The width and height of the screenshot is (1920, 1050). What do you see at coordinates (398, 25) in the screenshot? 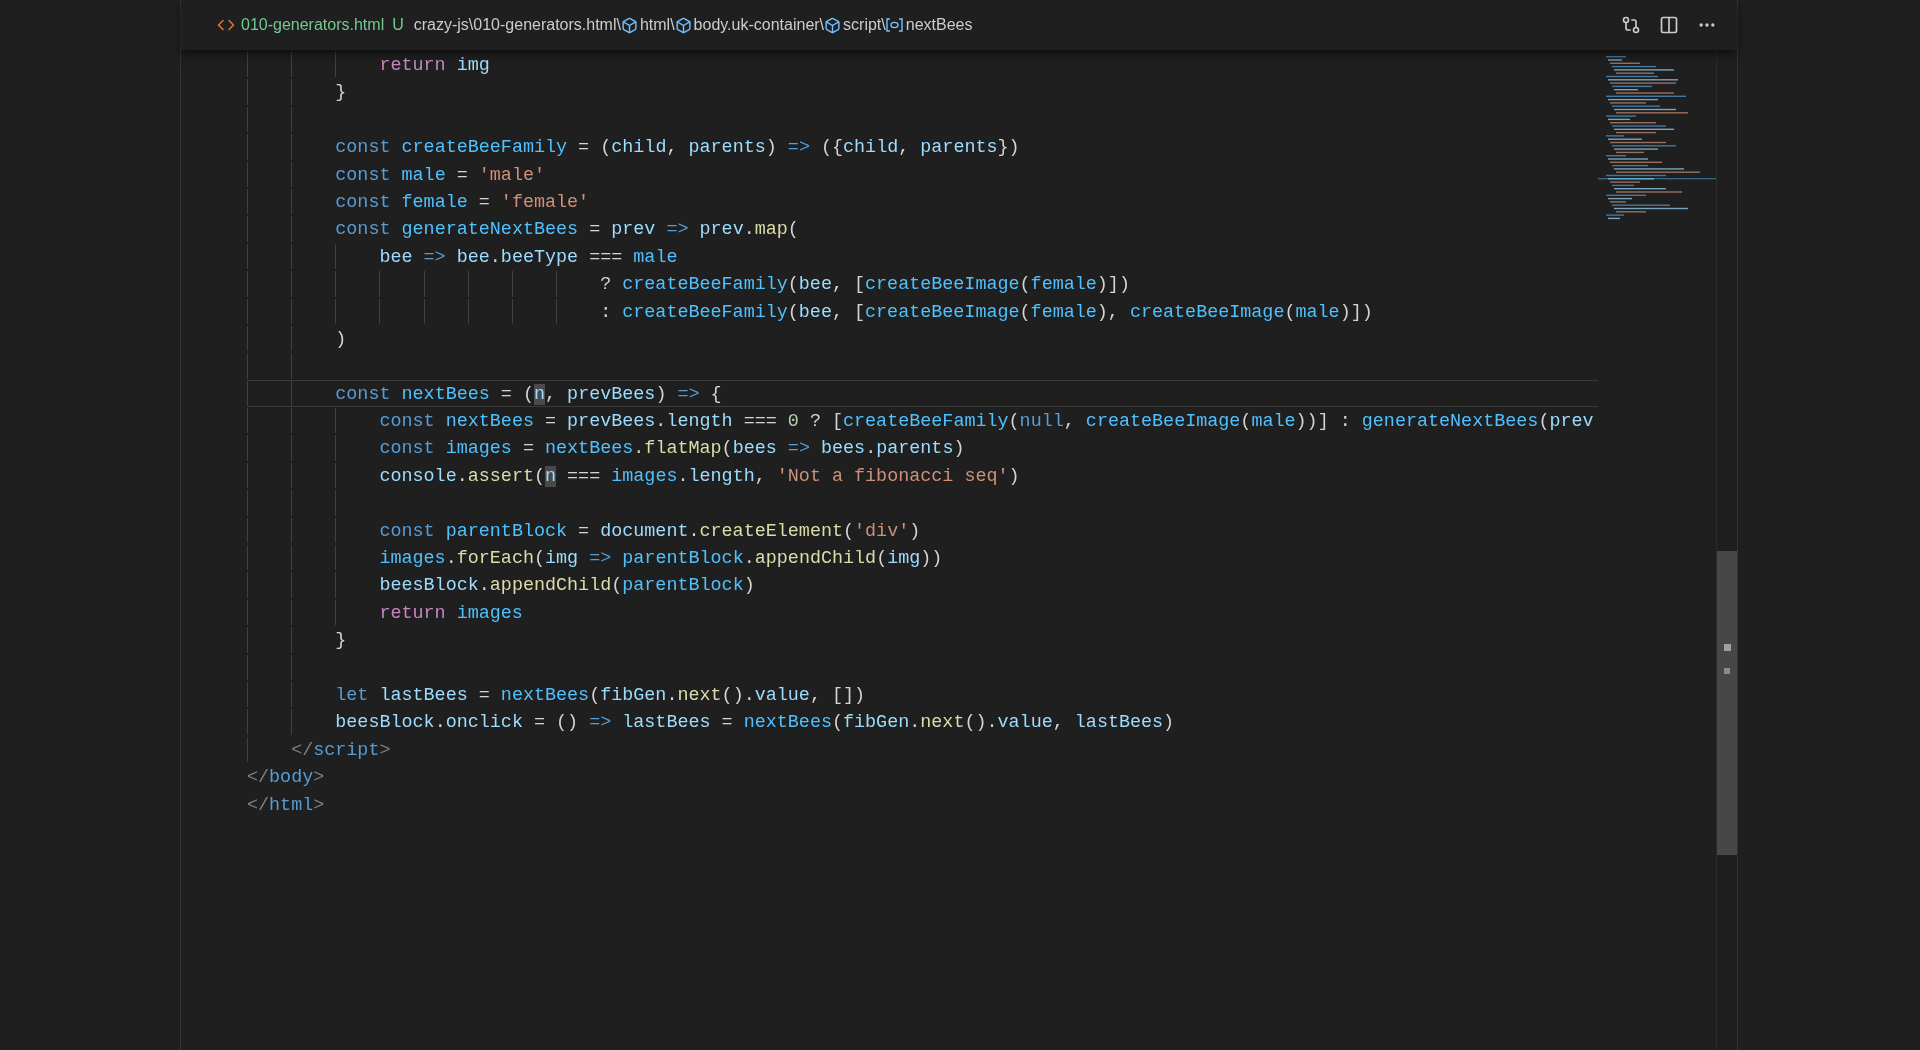
I see `git-status: U` at bounding box center [398, 25].